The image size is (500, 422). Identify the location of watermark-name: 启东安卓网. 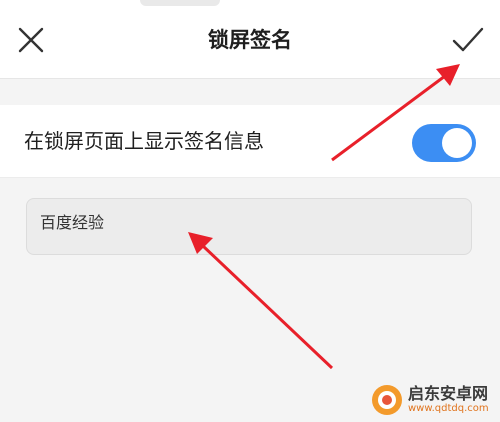
(448, 393).